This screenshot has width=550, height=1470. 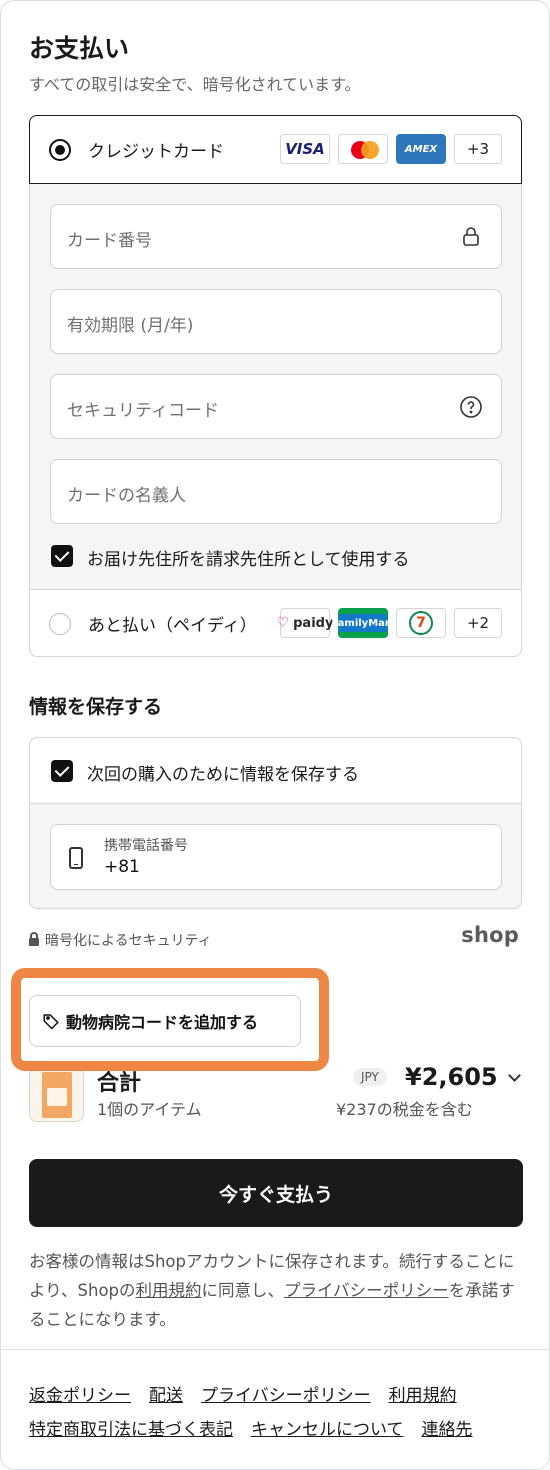 What do you see at coordinates (80, 1396) in the screenshot?
I see `refund-policy-link: 返金ポリシー` at bounding box center [80, 1396].